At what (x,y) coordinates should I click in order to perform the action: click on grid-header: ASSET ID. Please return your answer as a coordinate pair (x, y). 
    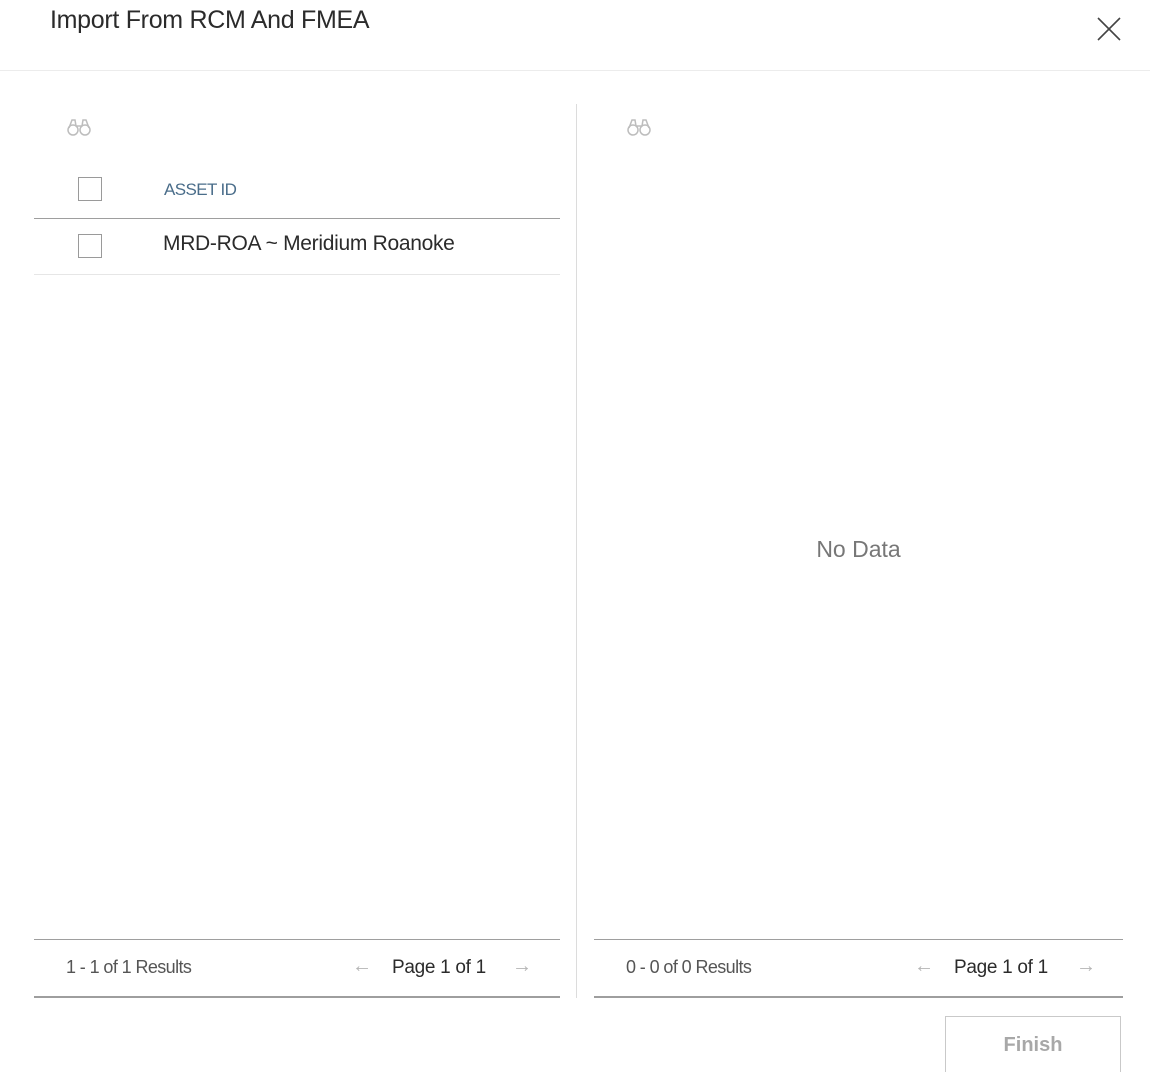
    Looking at the image, I should click on (297, 191).